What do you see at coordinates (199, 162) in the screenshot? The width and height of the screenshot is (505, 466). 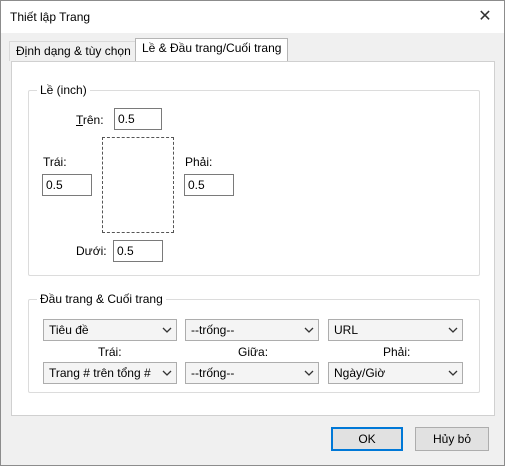 I see `margin-right-label: Phải:` at bounding box center [199, 162].